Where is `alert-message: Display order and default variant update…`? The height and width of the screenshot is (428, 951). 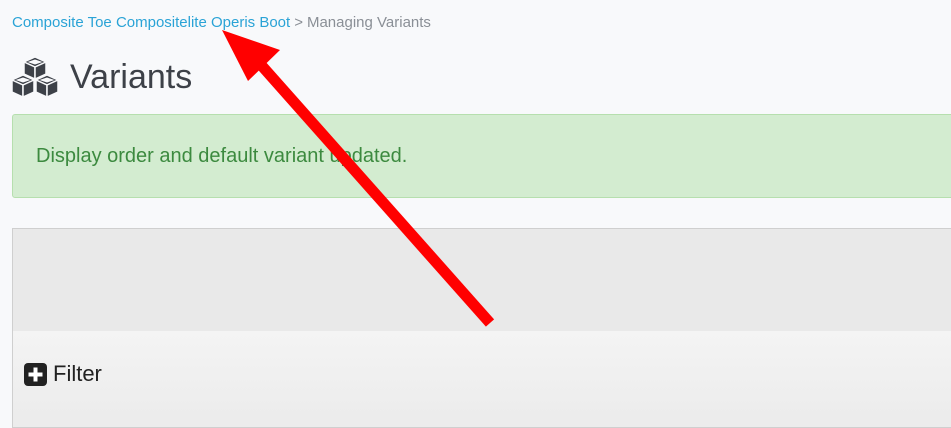 alert-message: Display order and default variant update… is located at coordinates (222, 155).